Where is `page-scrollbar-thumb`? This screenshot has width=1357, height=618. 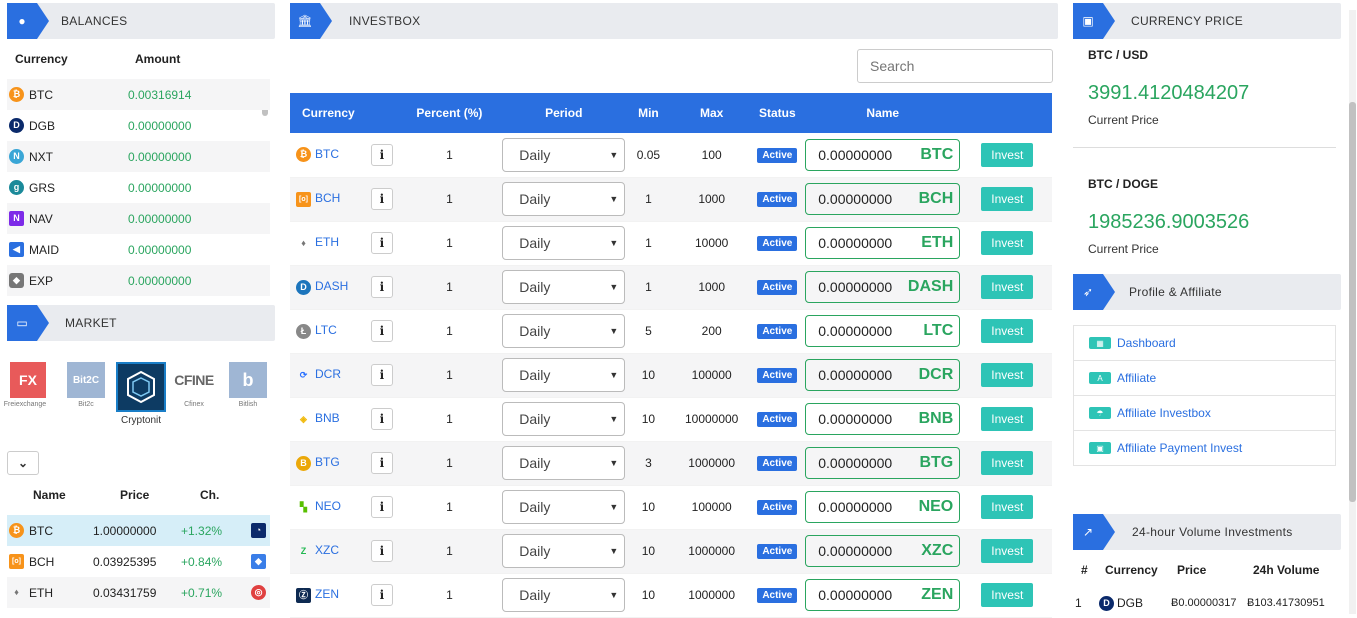 page-scrollbar-thumb is located at coordinates (1352, 302).